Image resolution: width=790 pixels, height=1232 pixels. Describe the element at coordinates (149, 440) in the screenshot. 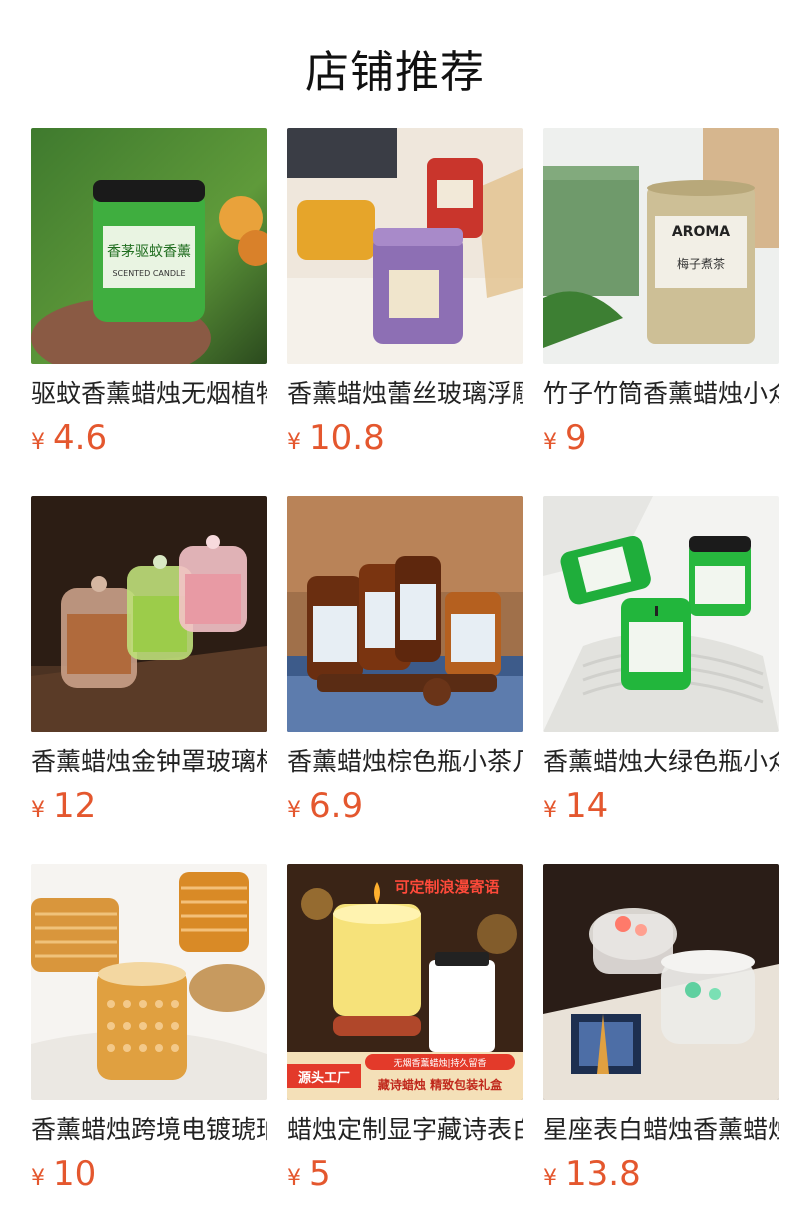

I see `product-price: ¥ 4.6` at that location.